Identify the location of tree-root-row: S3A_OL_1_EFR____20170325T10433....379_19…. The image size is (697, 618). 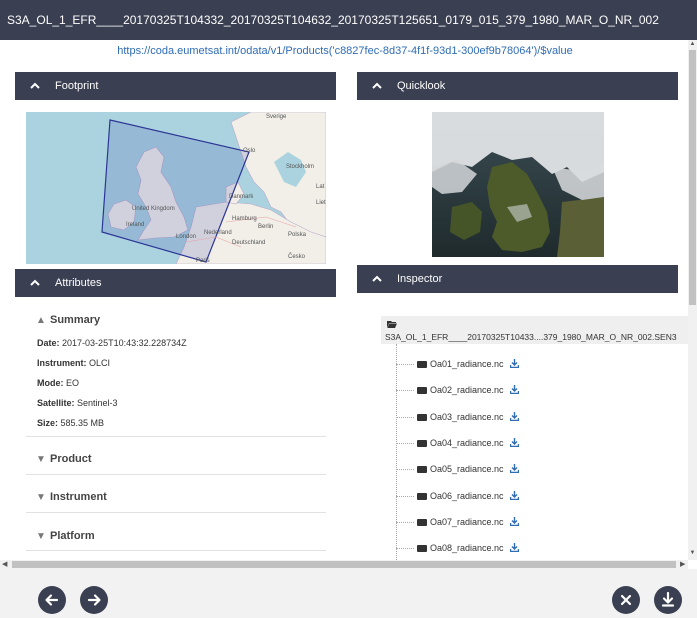
(535, 330).